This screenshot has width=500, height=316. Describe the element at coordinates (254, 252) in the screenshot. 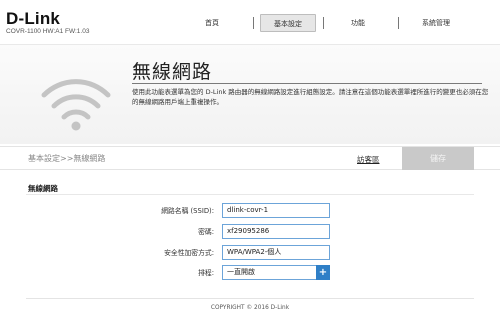

I see `security-select-value: WPA/WPA2-個人` at that location.